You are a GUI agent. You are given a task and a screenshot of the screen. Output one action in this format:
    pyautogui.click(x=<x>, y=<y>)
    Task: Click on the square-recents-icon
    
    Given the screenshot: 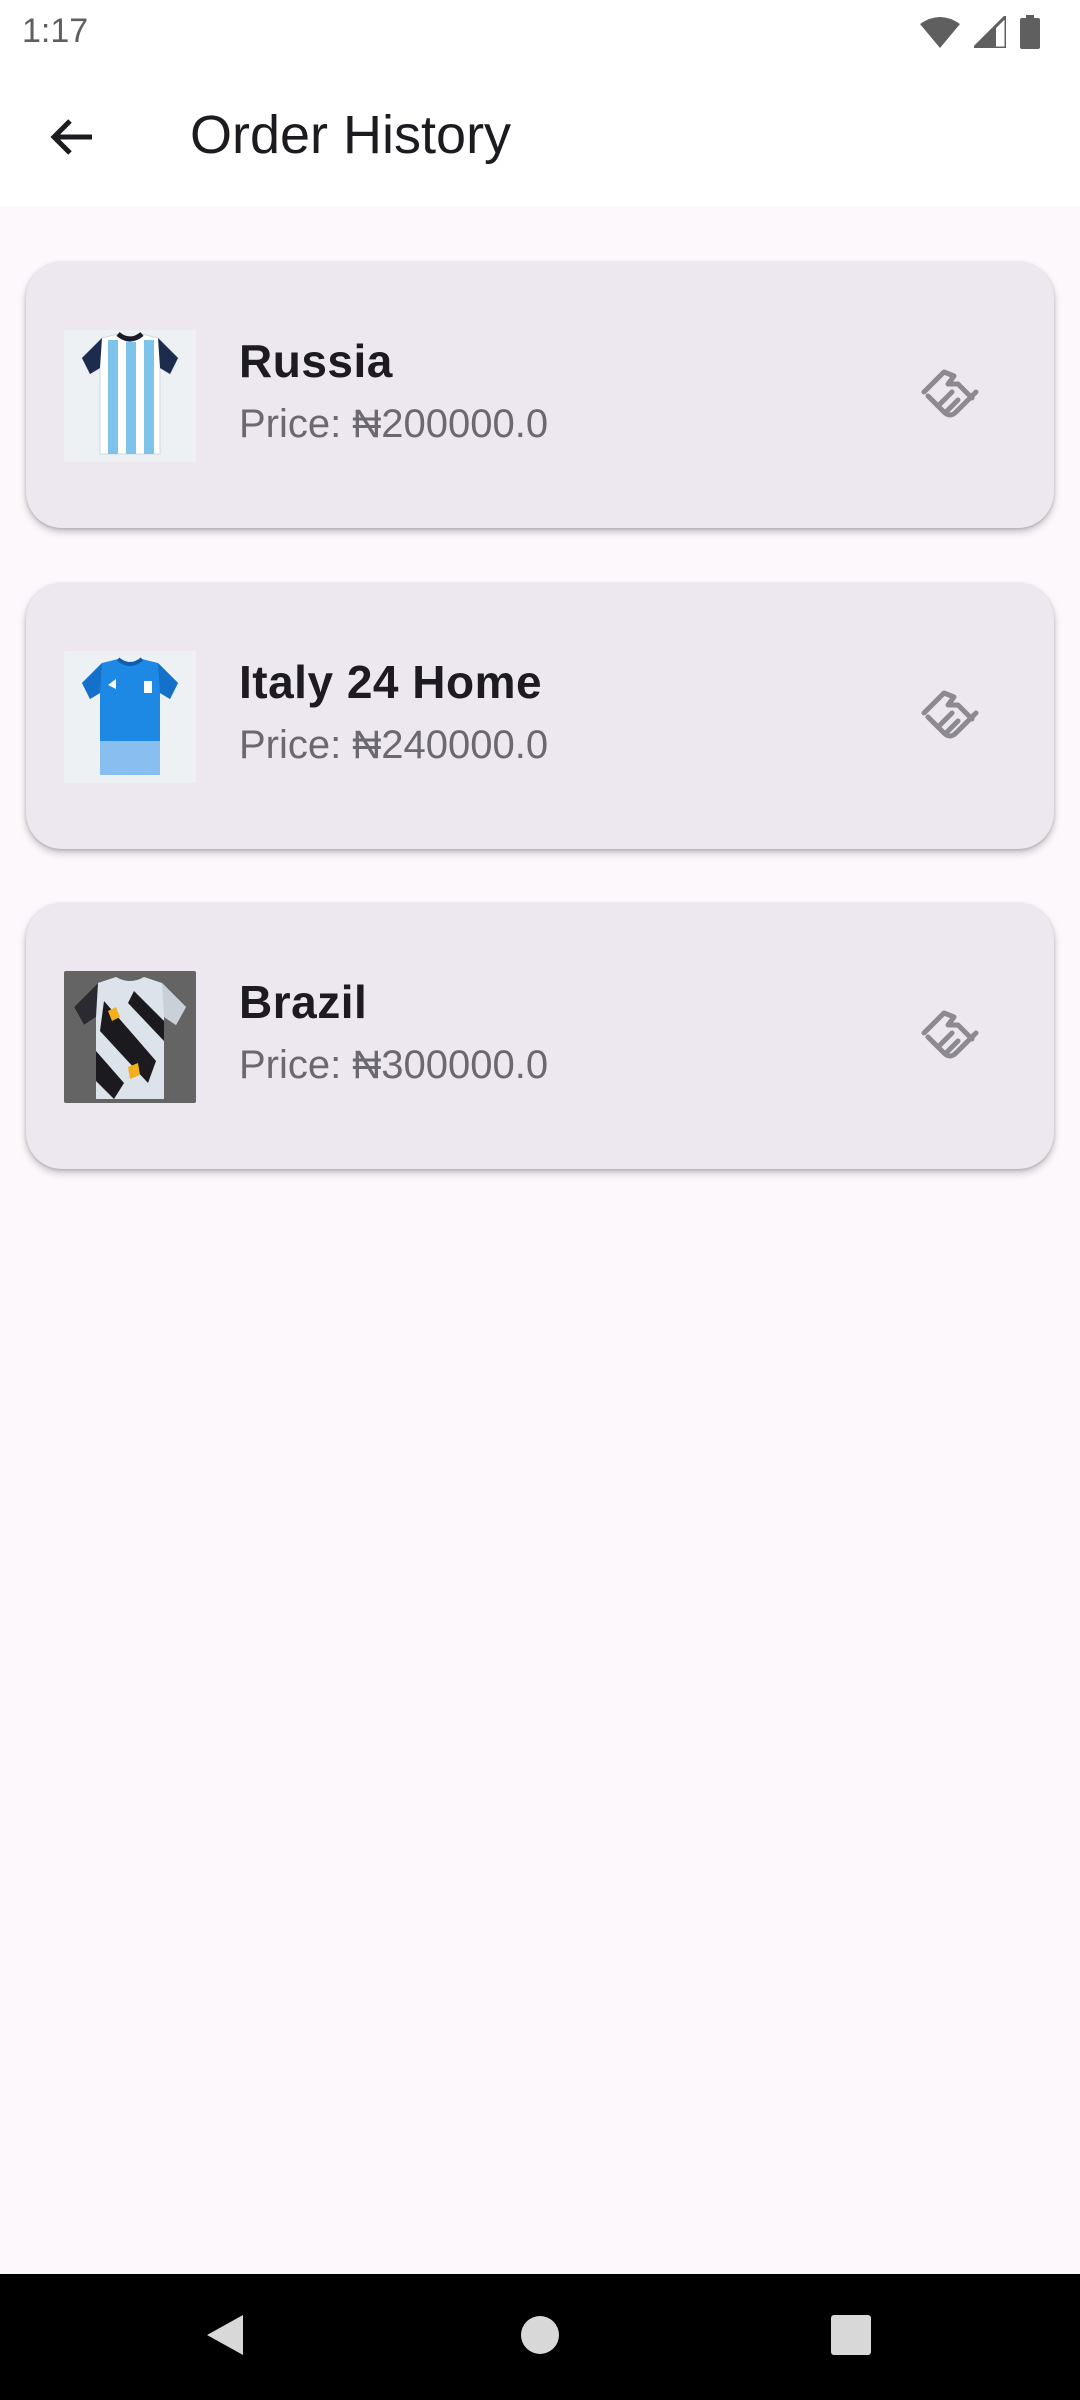 What is the action you would take?
    pyautogui.click(x=851, y=2337)
    